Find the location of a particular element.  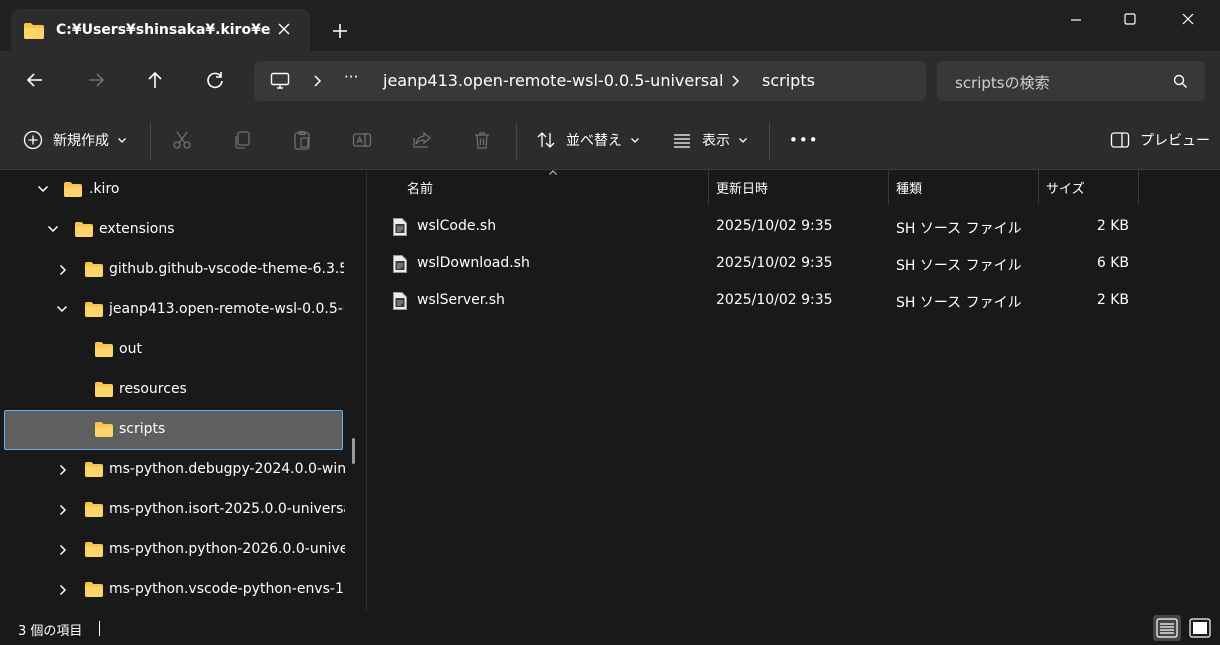

column-header-date: 更新日時 is located at coordinates (742, 187).